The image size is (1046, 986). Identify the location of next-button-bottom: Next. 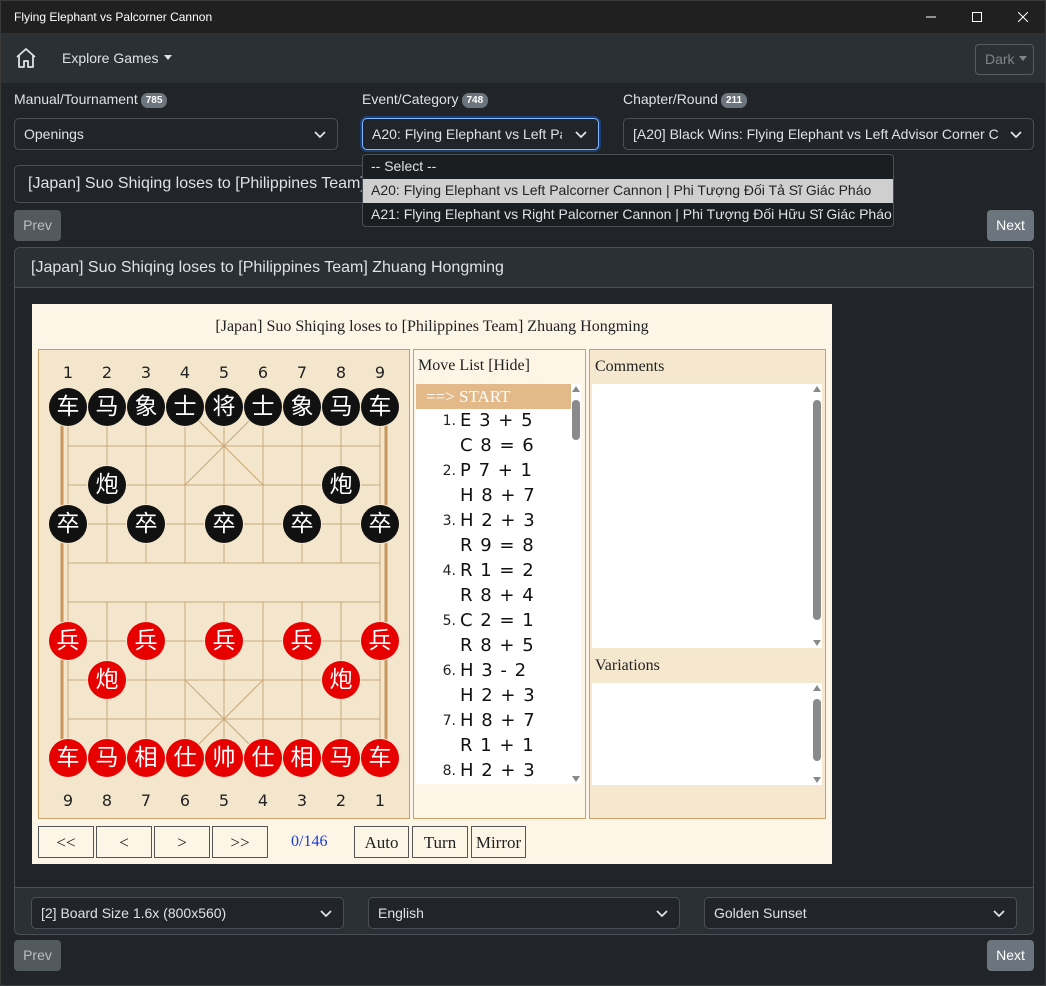
(1010, 955).